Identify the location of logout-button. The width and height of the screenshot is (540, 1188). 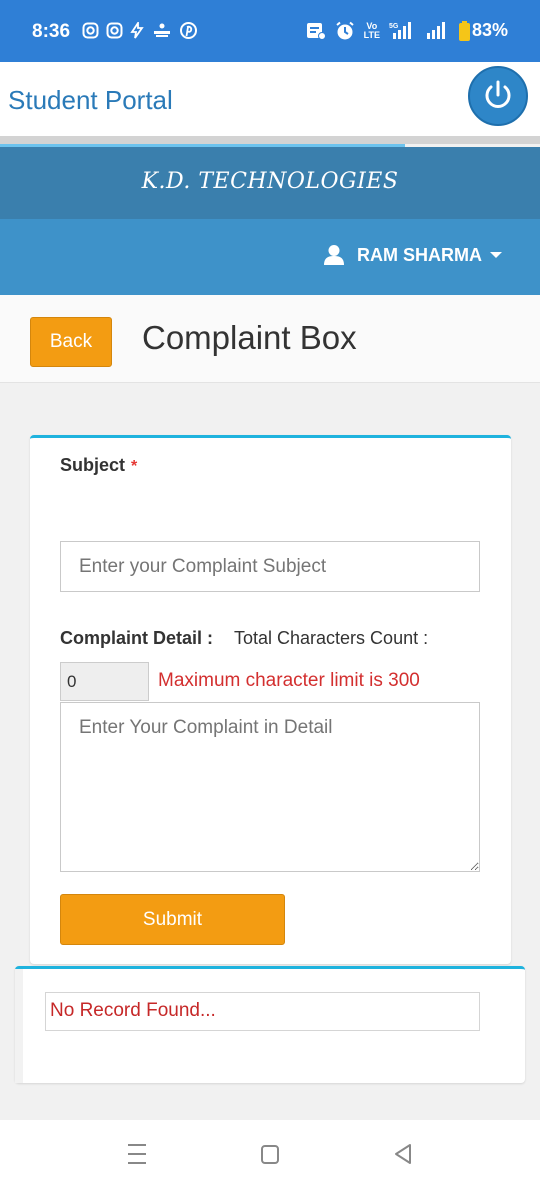
(498, 96).